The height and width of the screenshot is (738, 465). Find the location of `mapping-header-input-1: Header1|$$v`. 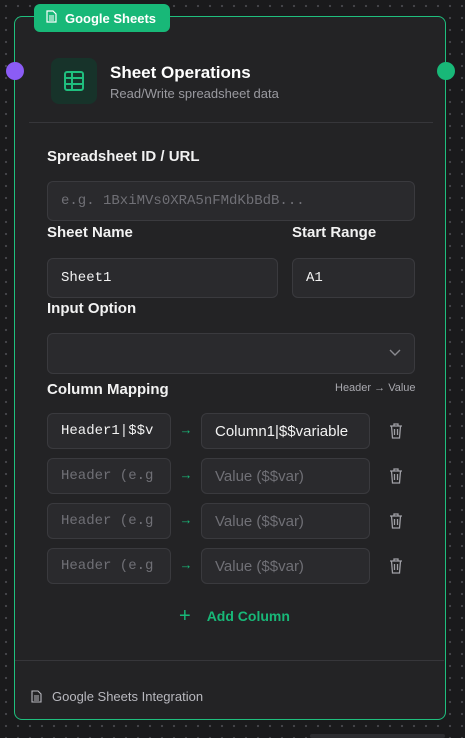

mapping-header-input-1: Header1|$$v is located at coordinates (109, 431).